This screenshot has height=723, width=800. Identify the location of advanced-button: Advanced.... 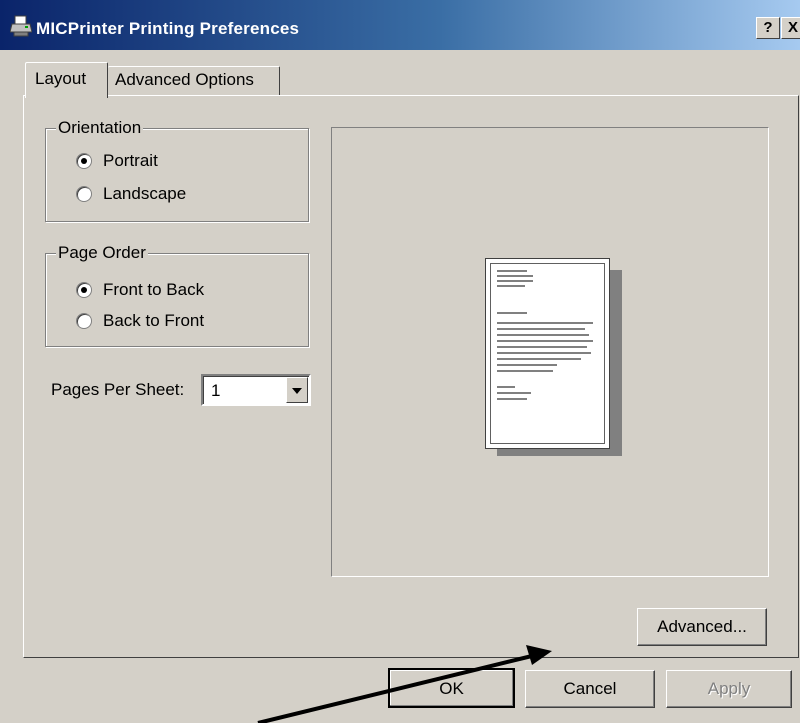
(702, 627).